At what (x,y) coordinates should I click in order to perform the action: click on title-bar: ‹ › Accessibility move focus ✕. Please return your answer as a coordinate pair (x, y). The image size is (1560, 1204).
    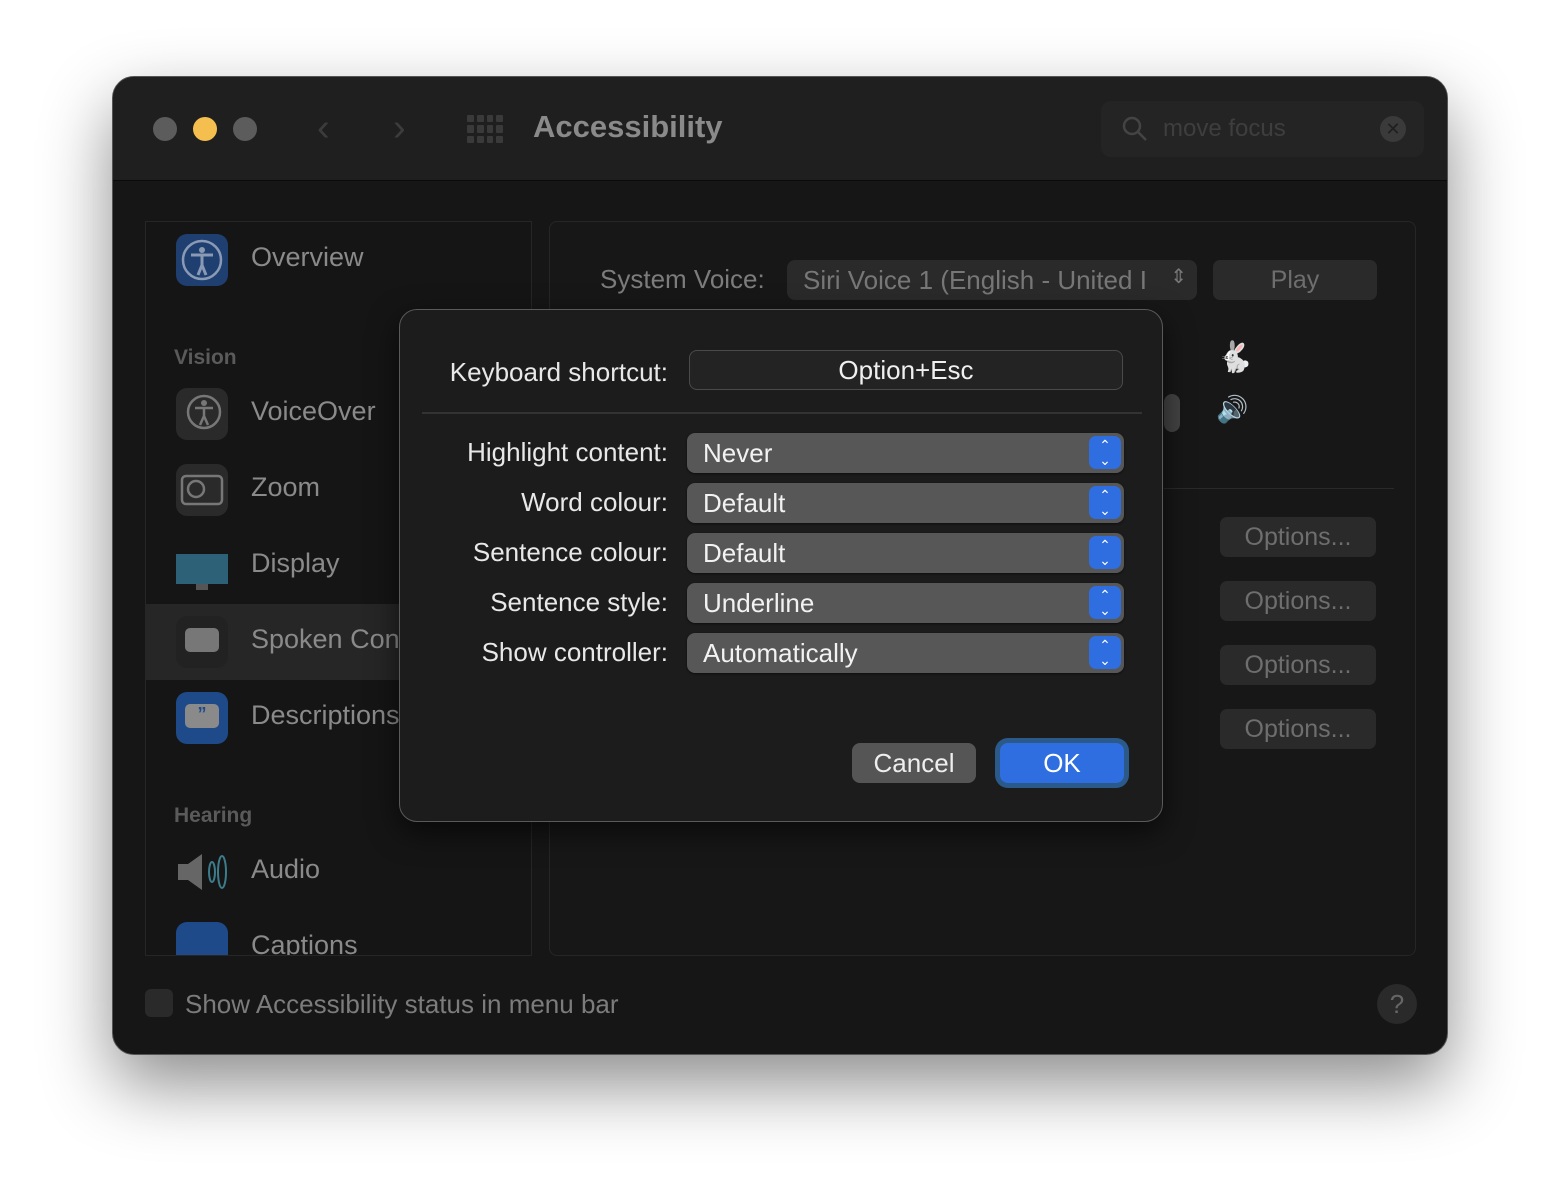
    Looking at the image, I should click on (780, 129).